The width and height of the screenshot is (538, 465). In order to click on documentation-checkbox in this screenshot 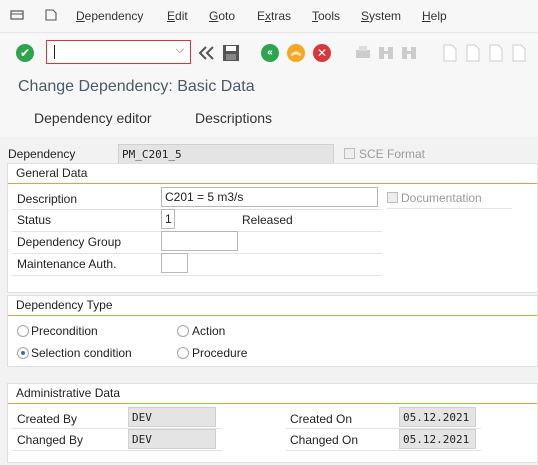, I will do `click(392, 197)`.